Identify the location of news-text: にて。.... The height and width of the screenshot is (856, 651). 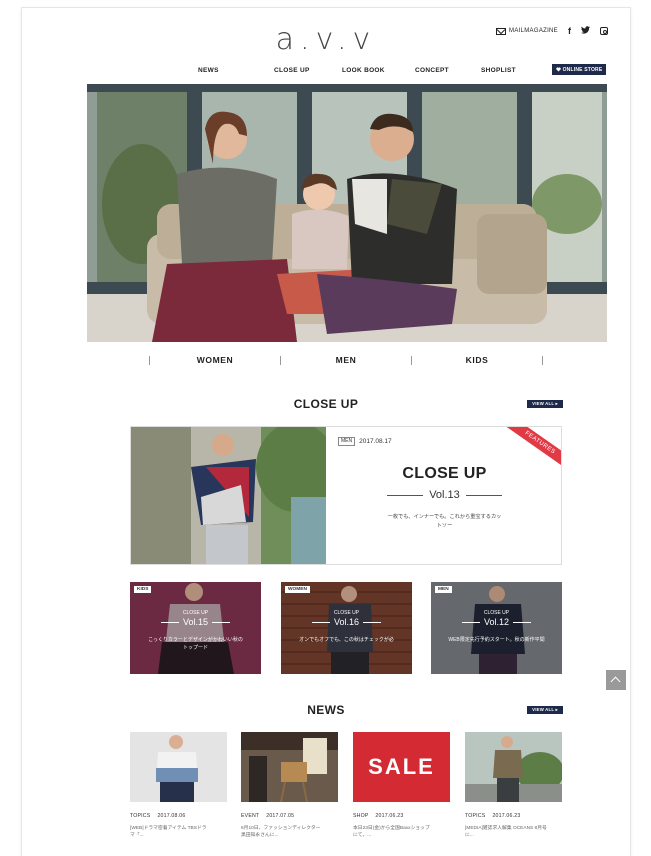
(362, 835).